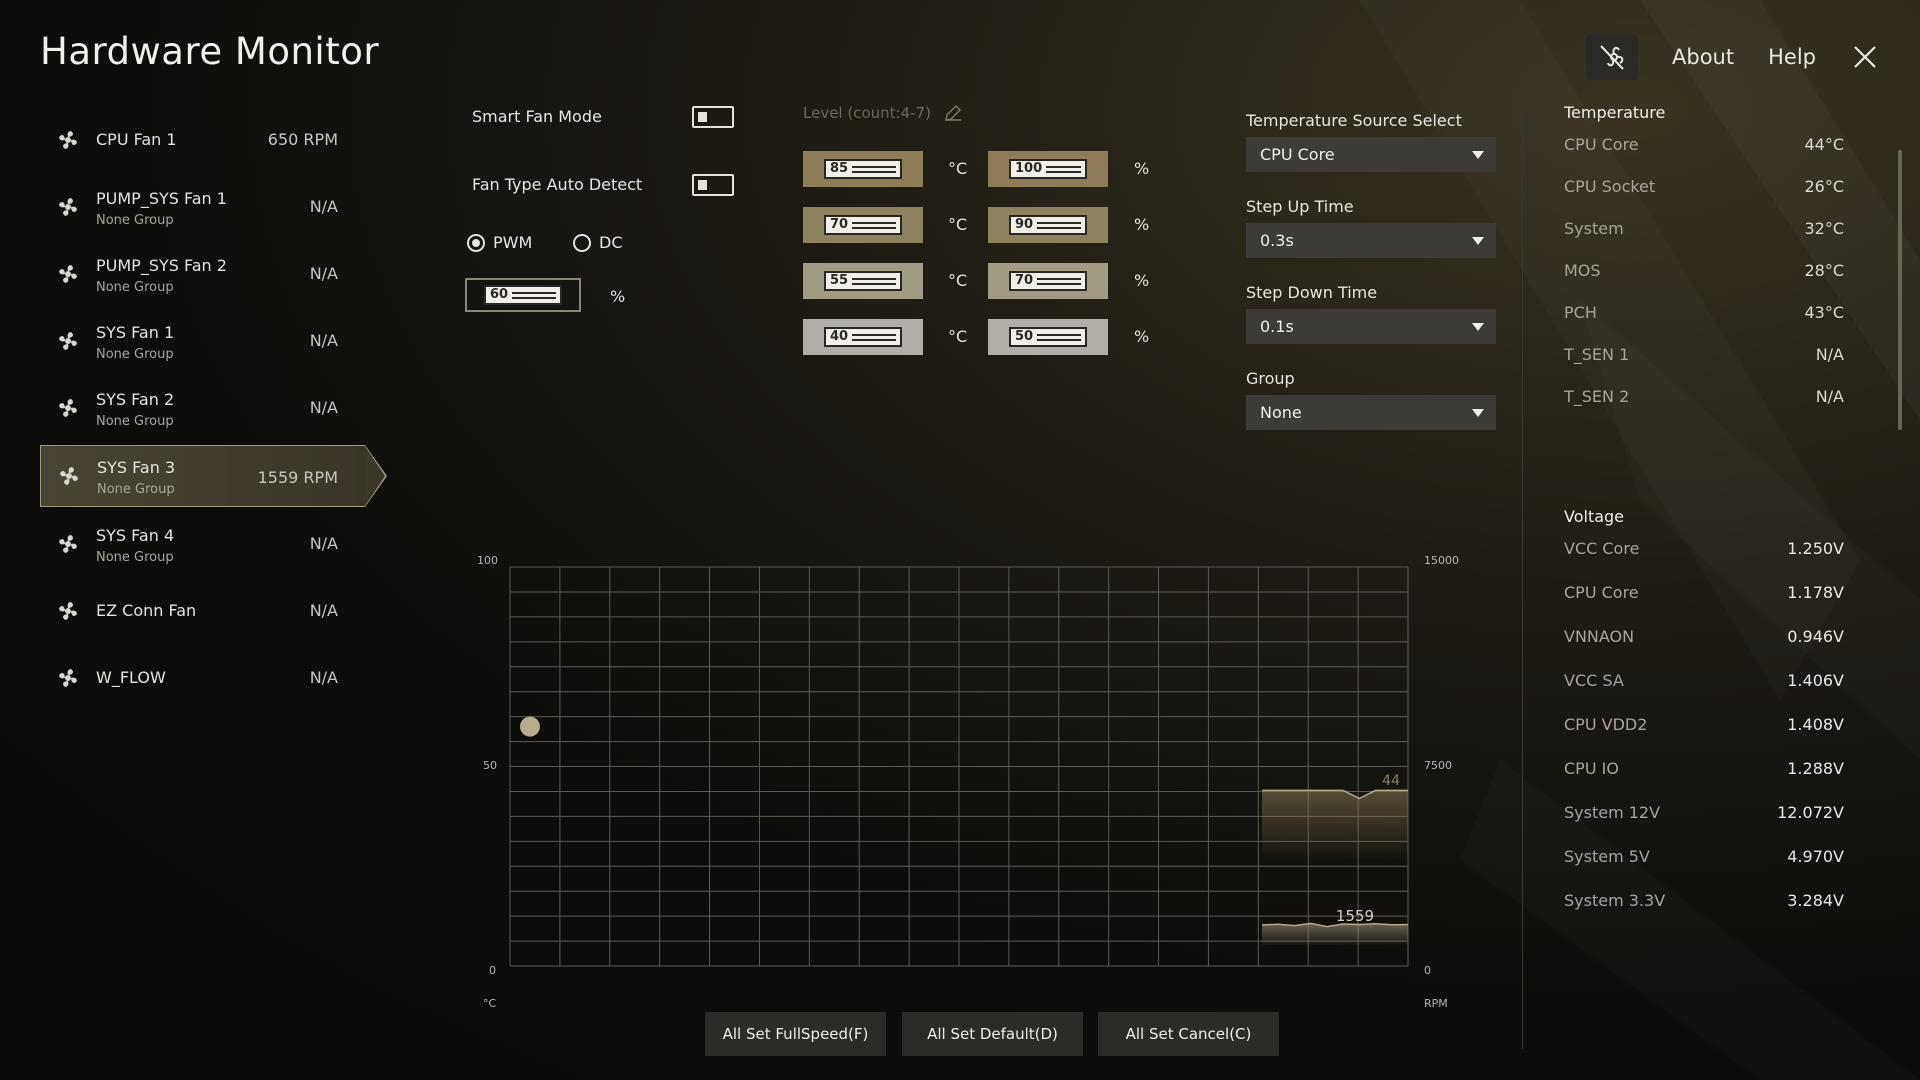  I want to click on temperature-row: PCH 43°C, so click(1704, 324).